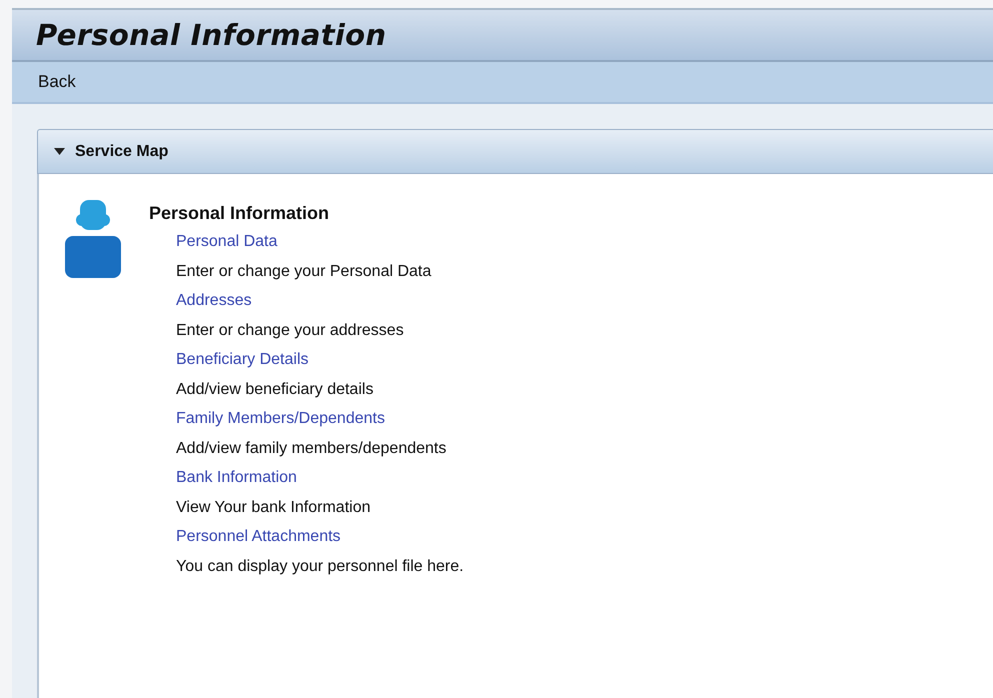 This screenshot has height=698, width=993. Describe the element at coordinates (121, 152) in the screenshot. I see `panel-title: Service Map` at that location.